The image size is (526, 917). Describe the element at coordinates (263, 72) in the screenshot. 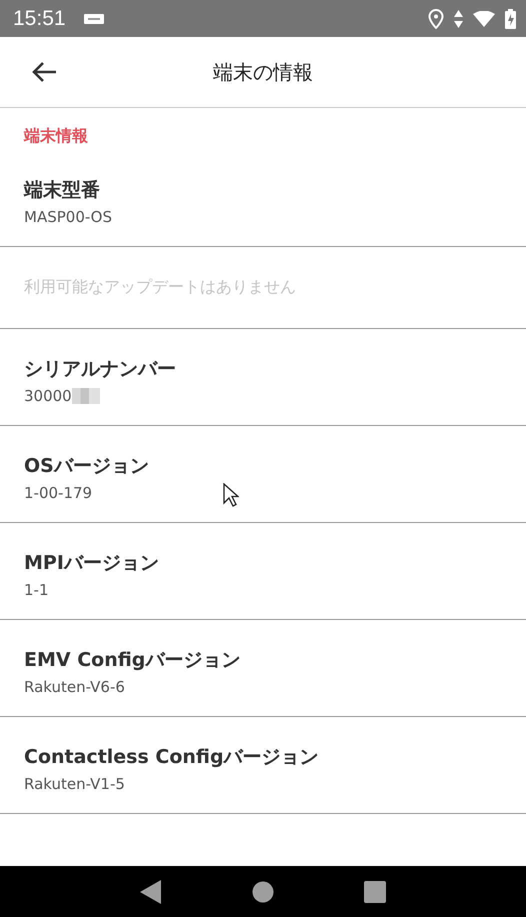

I see `screen-title: 端末の情報` at that location.